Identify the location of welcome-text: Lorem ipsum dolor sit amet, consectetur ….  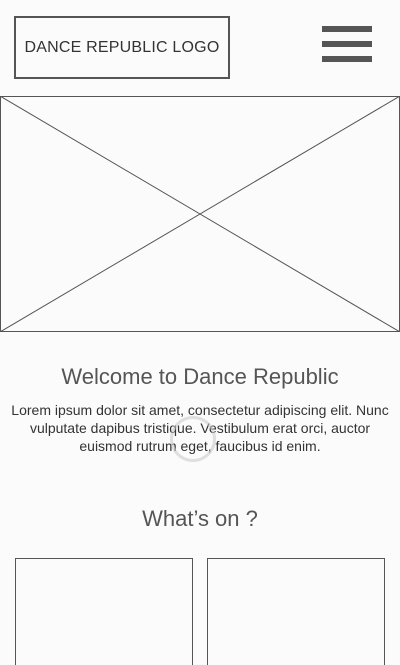
(200, 428).